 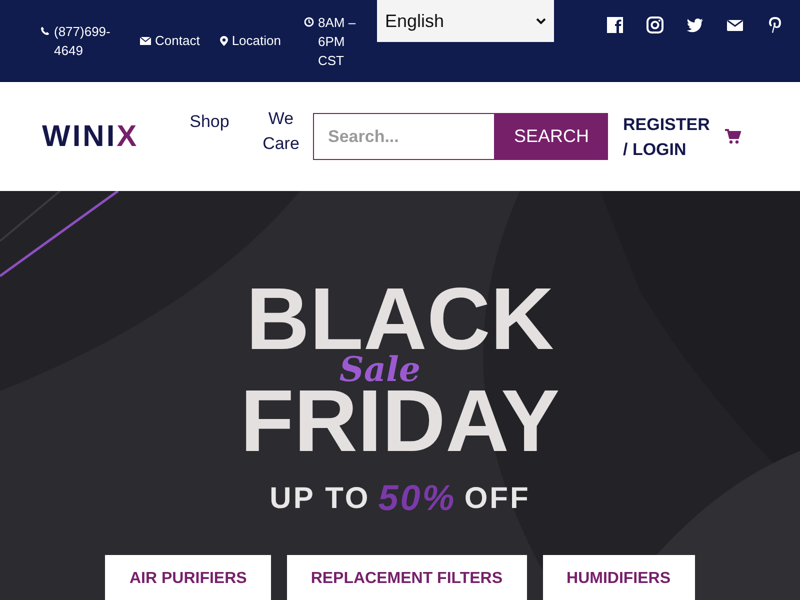 I want to click on business-hours: 8AM – 6PM CST, so click(x=337, y=42).